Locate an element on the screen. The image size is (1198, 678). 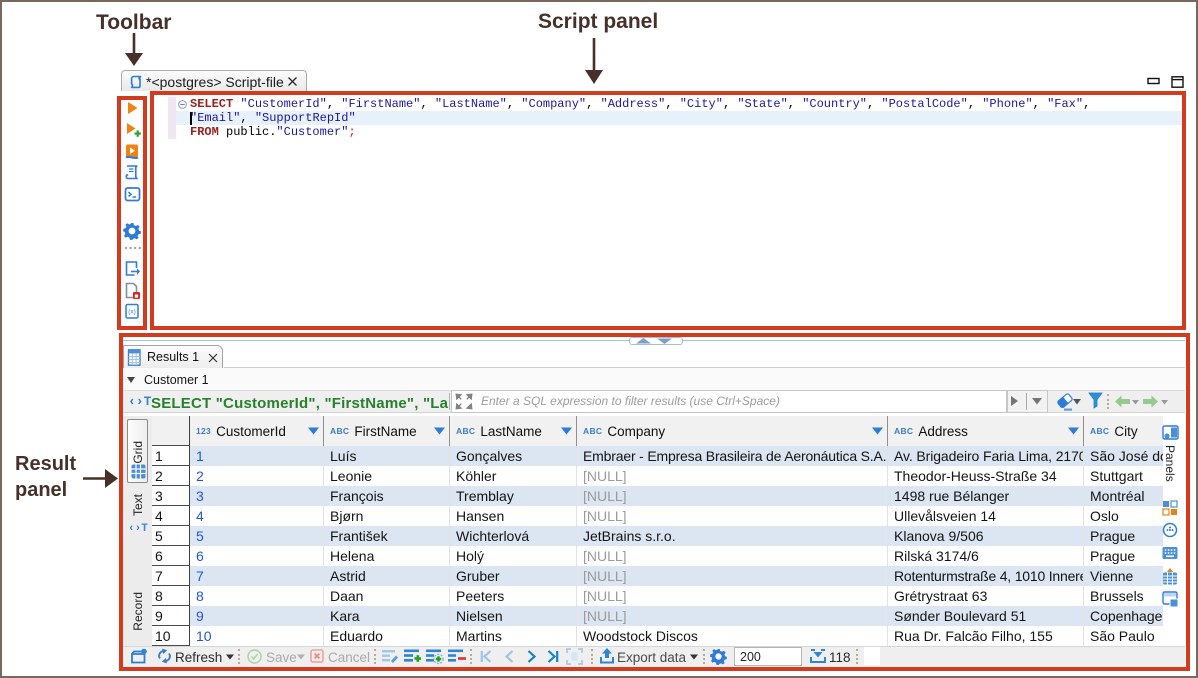
svg-text: (x) is located at coordinates (132, 312).